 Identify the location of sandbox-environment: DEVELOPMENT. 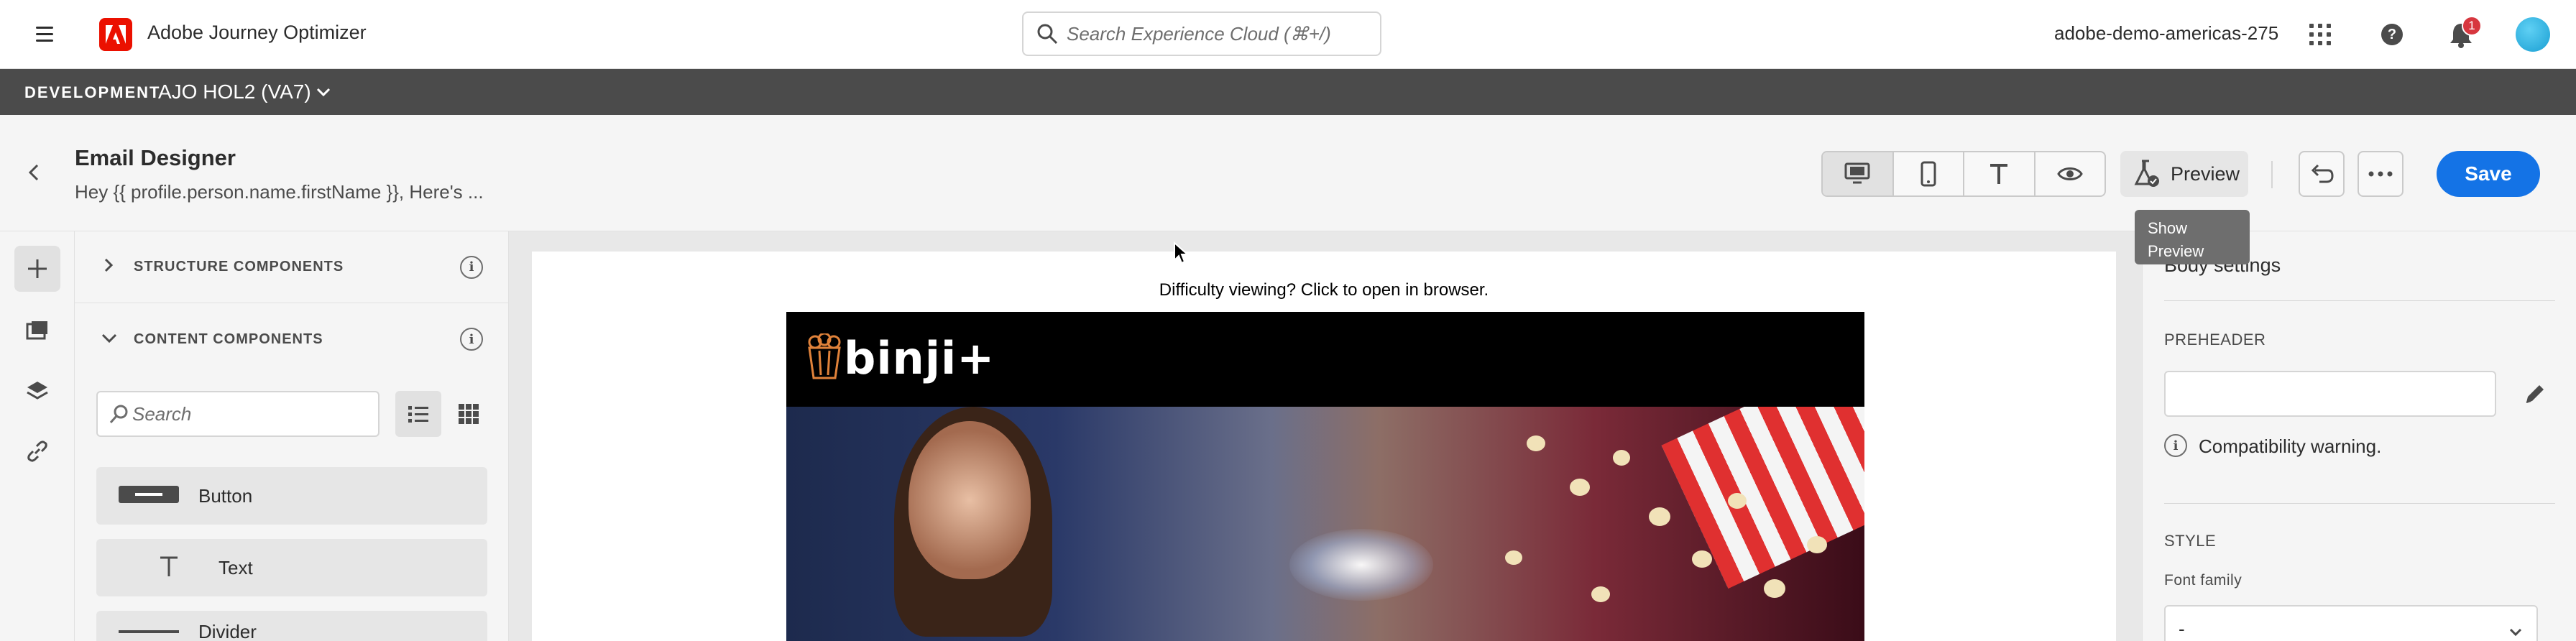
(92, 92).